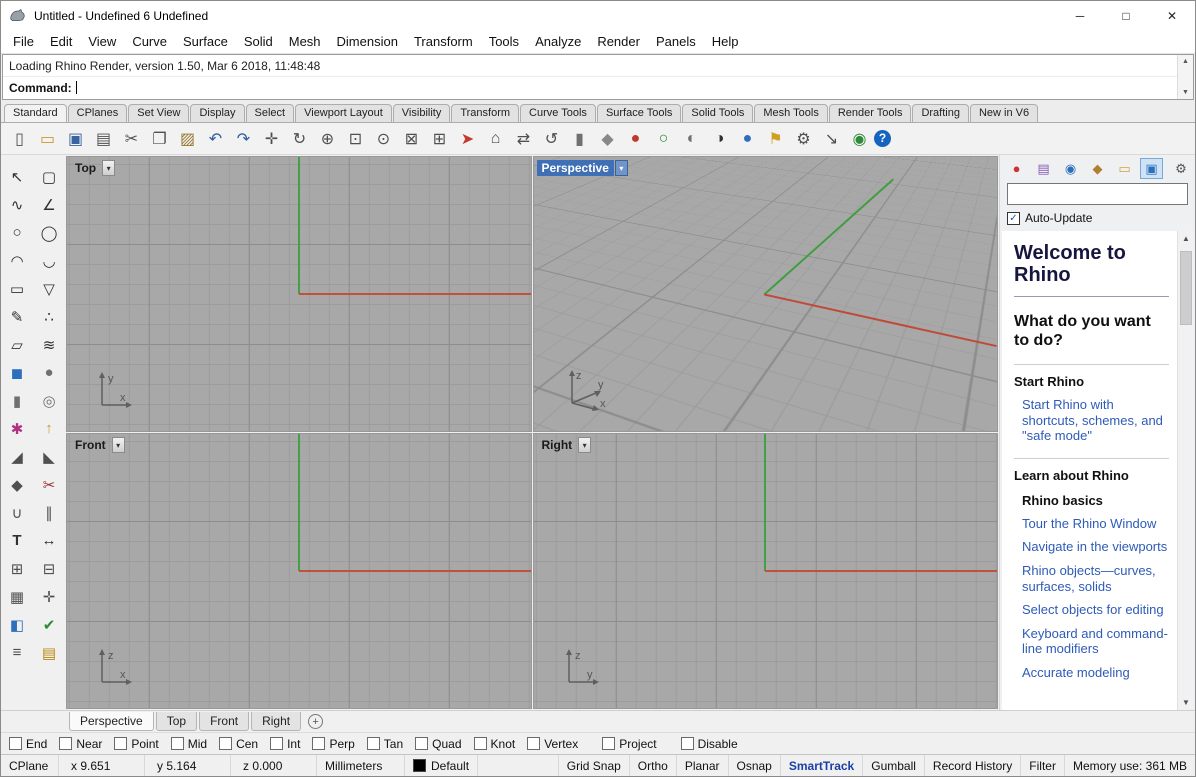 This screenshot has width=1196, height=777. What do you see at coordinates (61, 41) in the screenshot?
I see `menu-edit: Edit` at bounding box center [61, 41].